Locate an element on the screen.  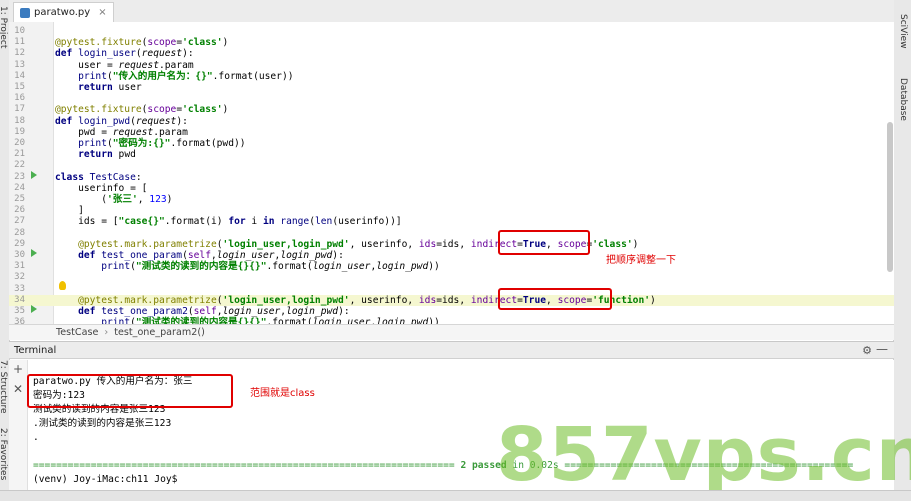
sciview-panel-toggle: SciView is located at coordinates (903, 31).